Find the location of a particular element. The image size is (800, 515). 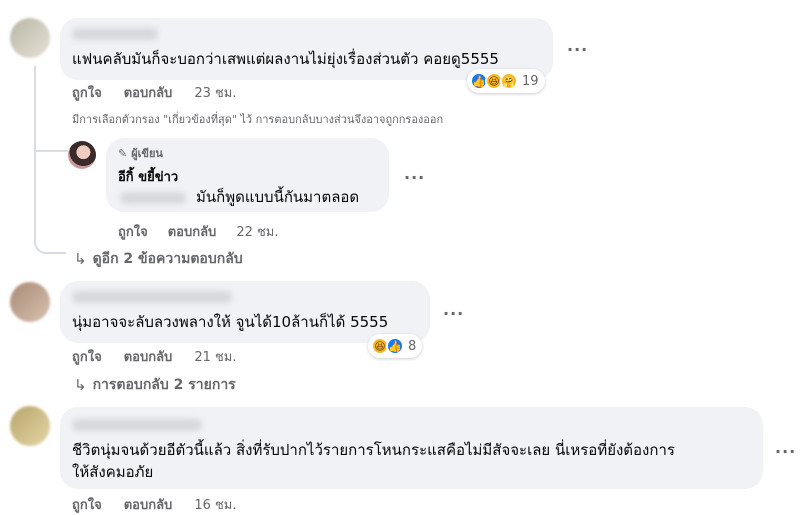

view-more-replies-label: ดูอีก 2 ข้อความตอบกลับ is located at coordinates (167, 259).